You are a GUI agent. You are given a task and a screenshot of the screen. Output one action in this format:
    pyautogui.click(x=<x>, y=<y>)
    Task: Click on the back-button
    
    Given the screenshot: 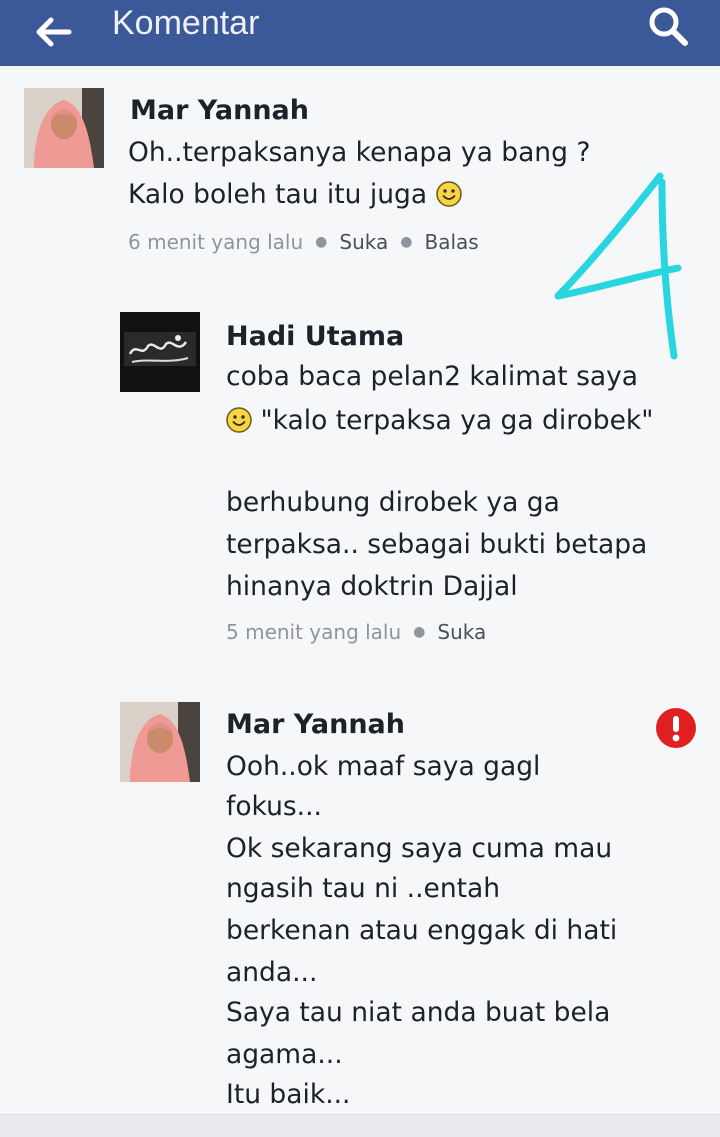 What is the action you would take?
    pyautogui.click(x=53, y=32)
    